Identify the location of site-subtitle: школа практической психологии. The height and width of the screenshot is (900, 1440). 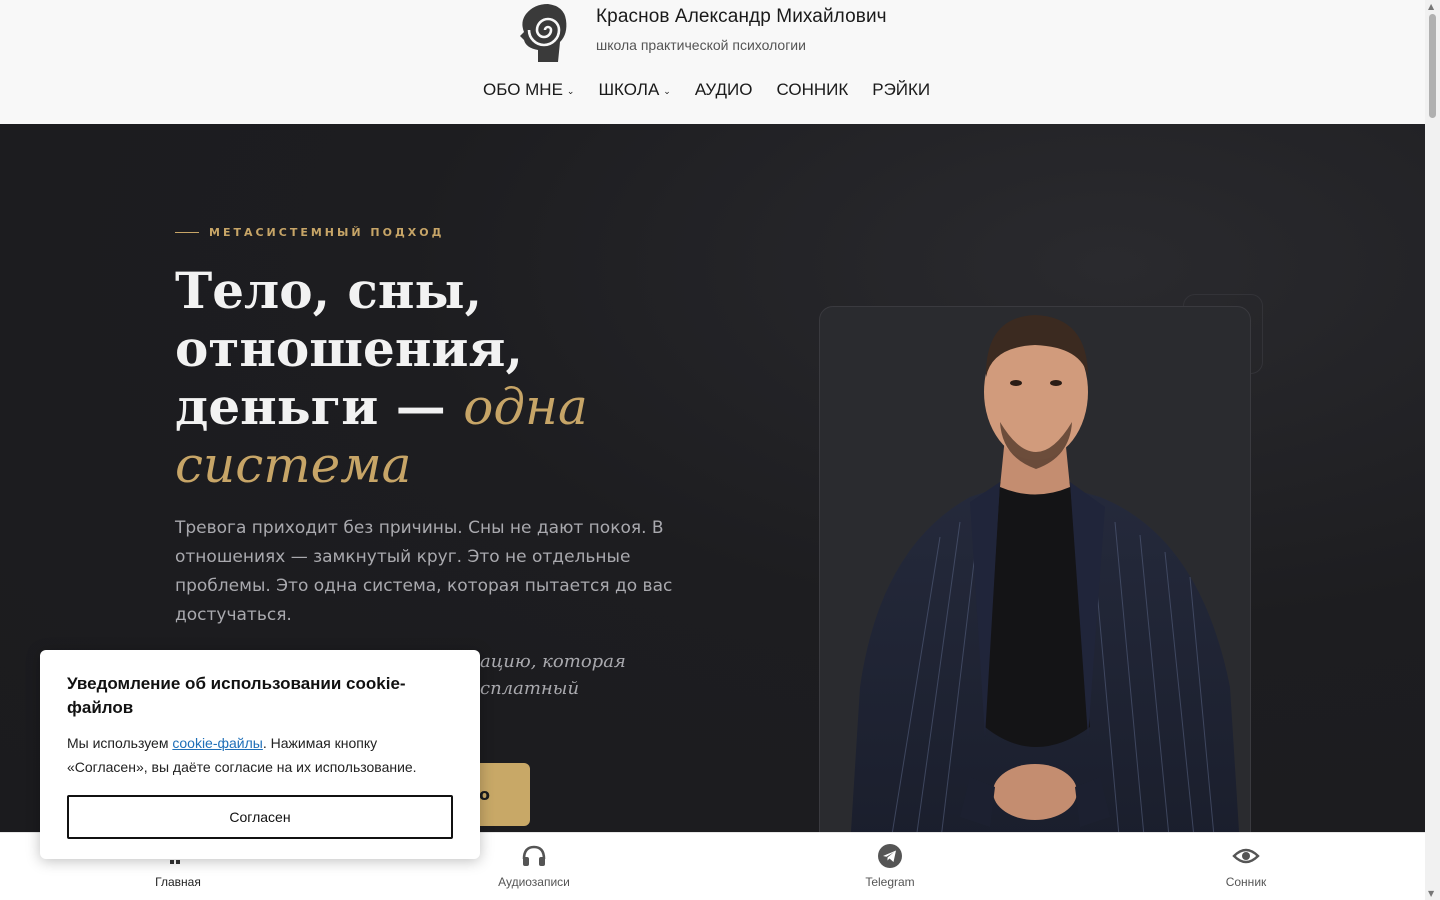
(701, 45).